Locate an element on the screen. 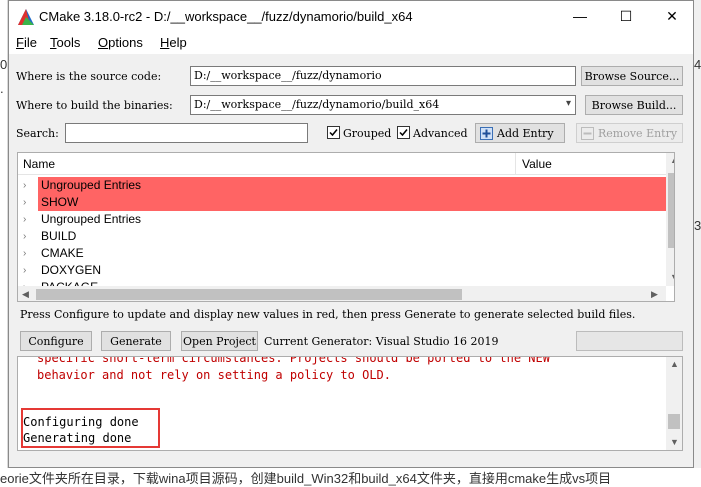 The width and height of the screenshot is (701, 487). minimize-icon: — is located at coordinates (580, 16).